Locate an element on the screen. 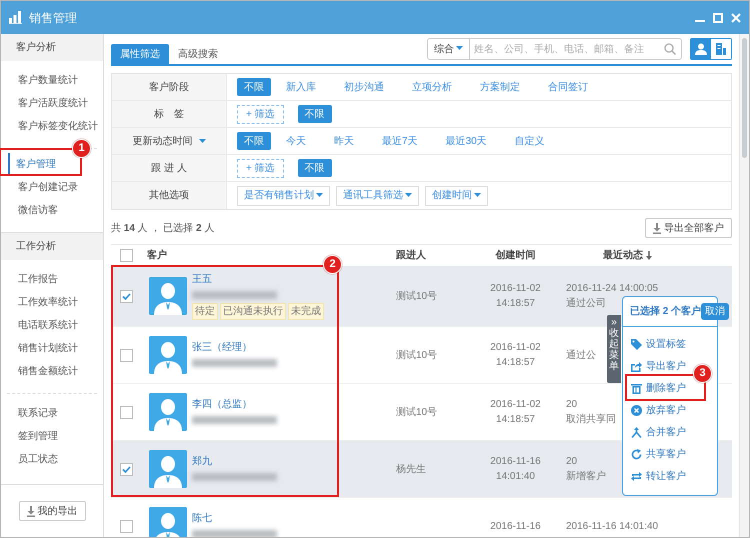 Image resolution: width=750 pixels, height=538 pixels. table-row: 陈七 2016-11-16 2016-11-16 14:01:40 is located at coordinates (421, 517).